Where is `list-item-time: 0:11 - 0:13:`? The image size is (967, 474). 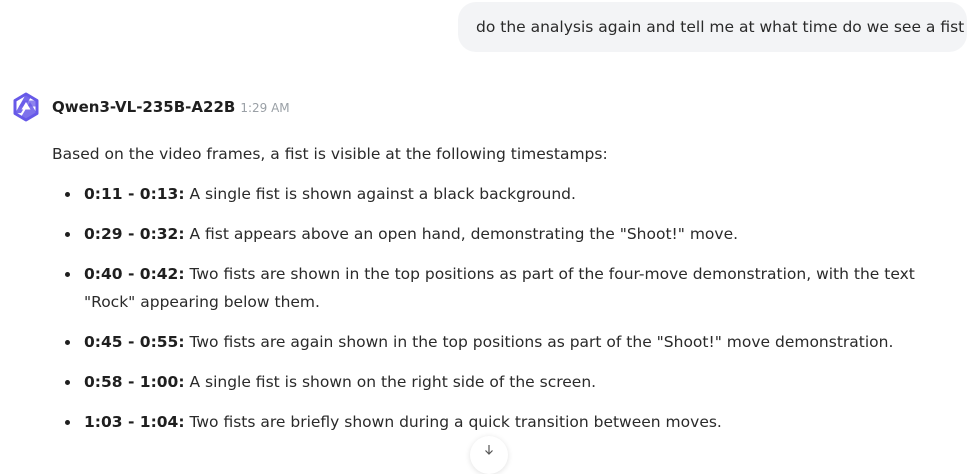
list-item-time: 0:11 - 0:13: is located at coordinates (134, 194).